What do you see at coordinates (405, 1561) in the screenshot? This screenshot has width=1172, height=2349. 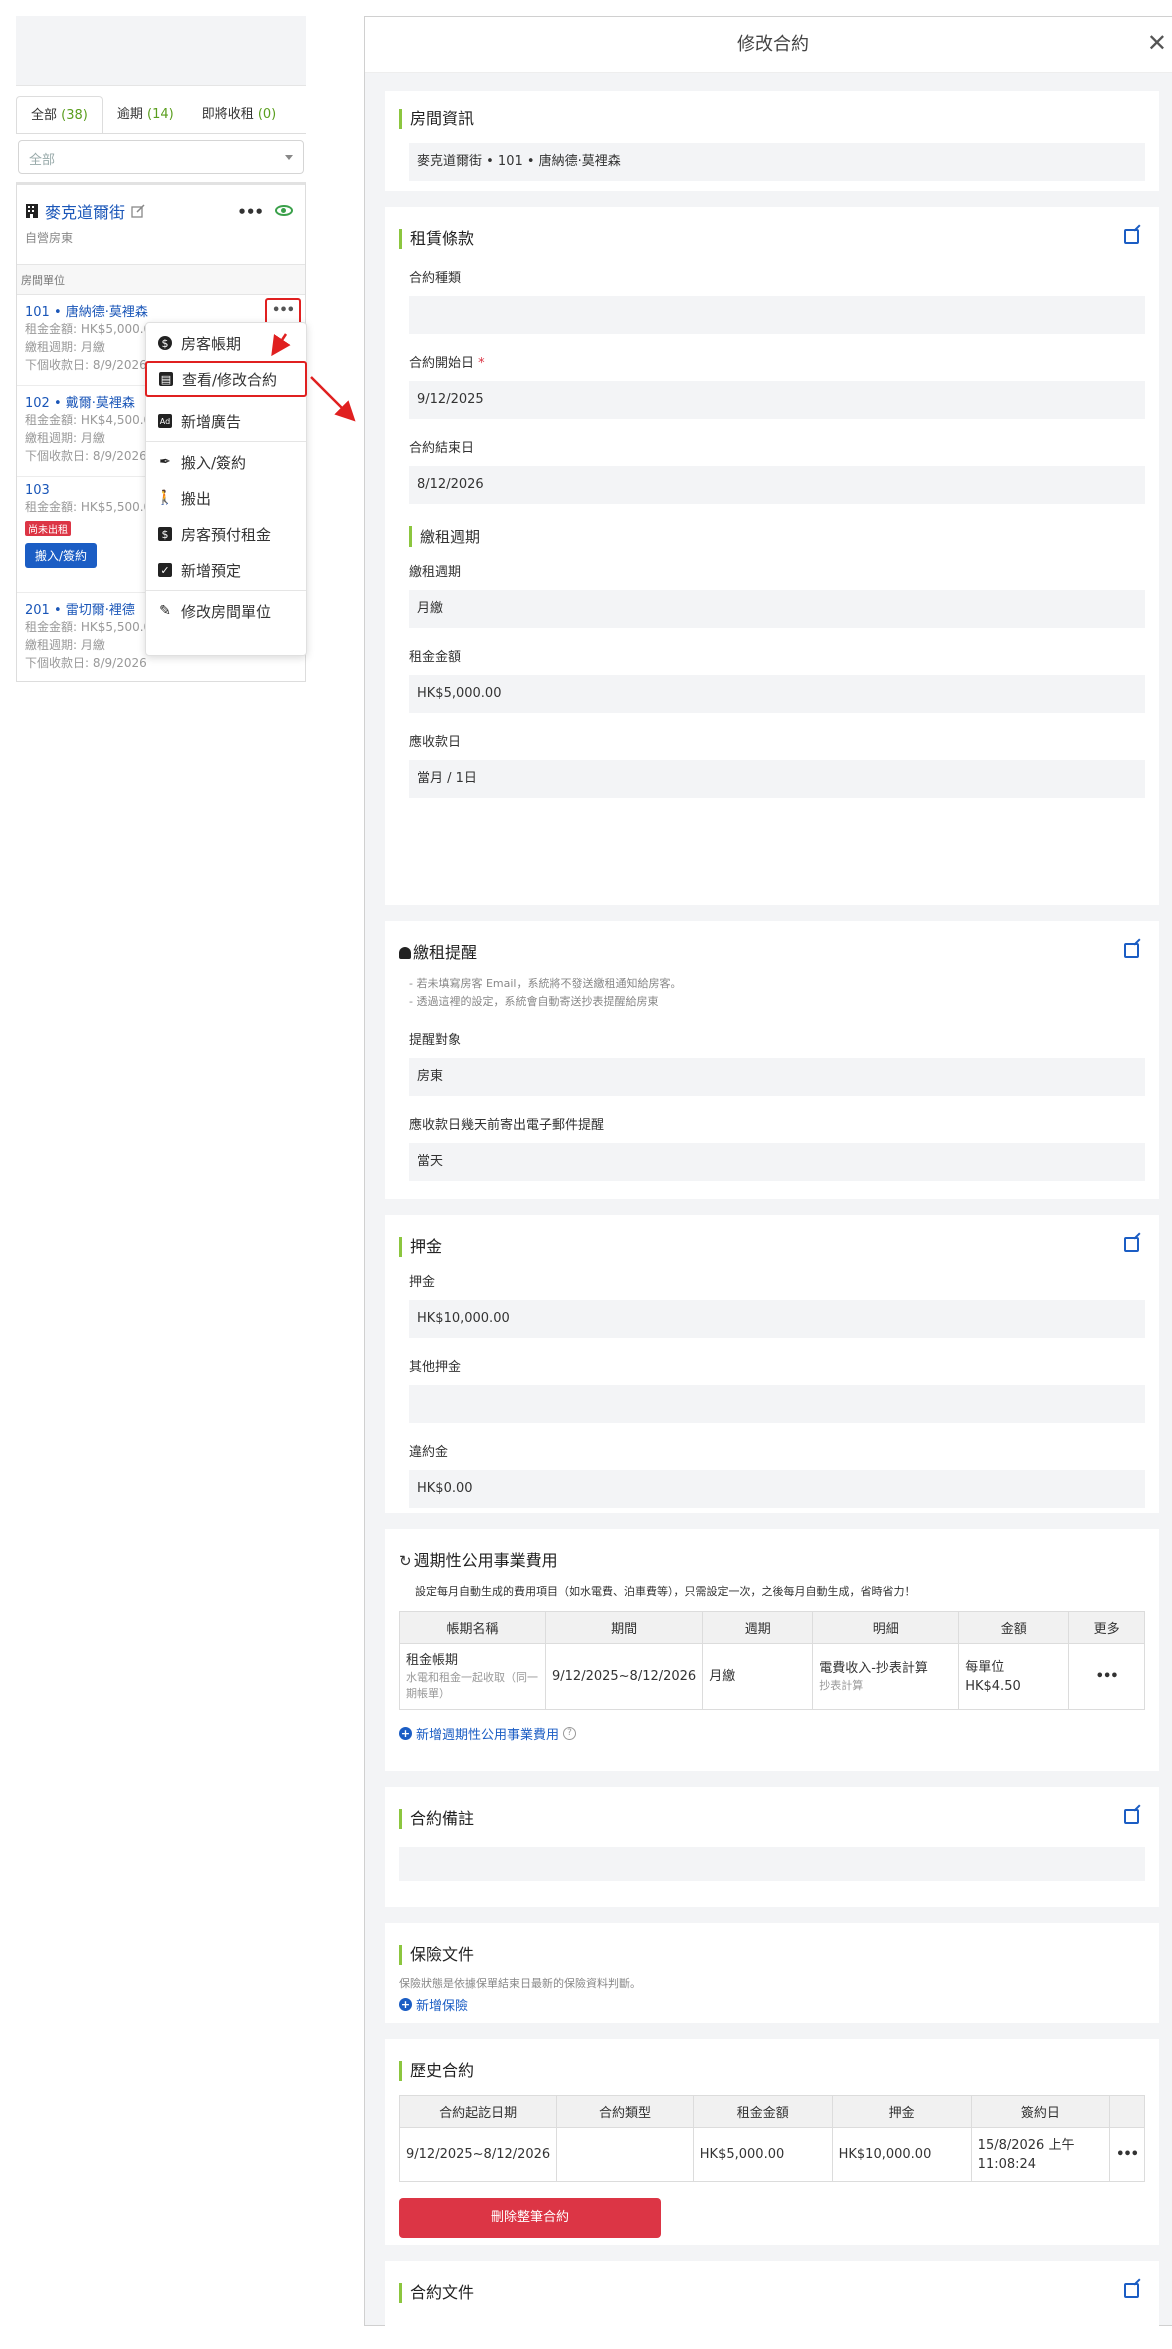 I see `refresh-icon: ↻` at bounding box center [405, 1561].